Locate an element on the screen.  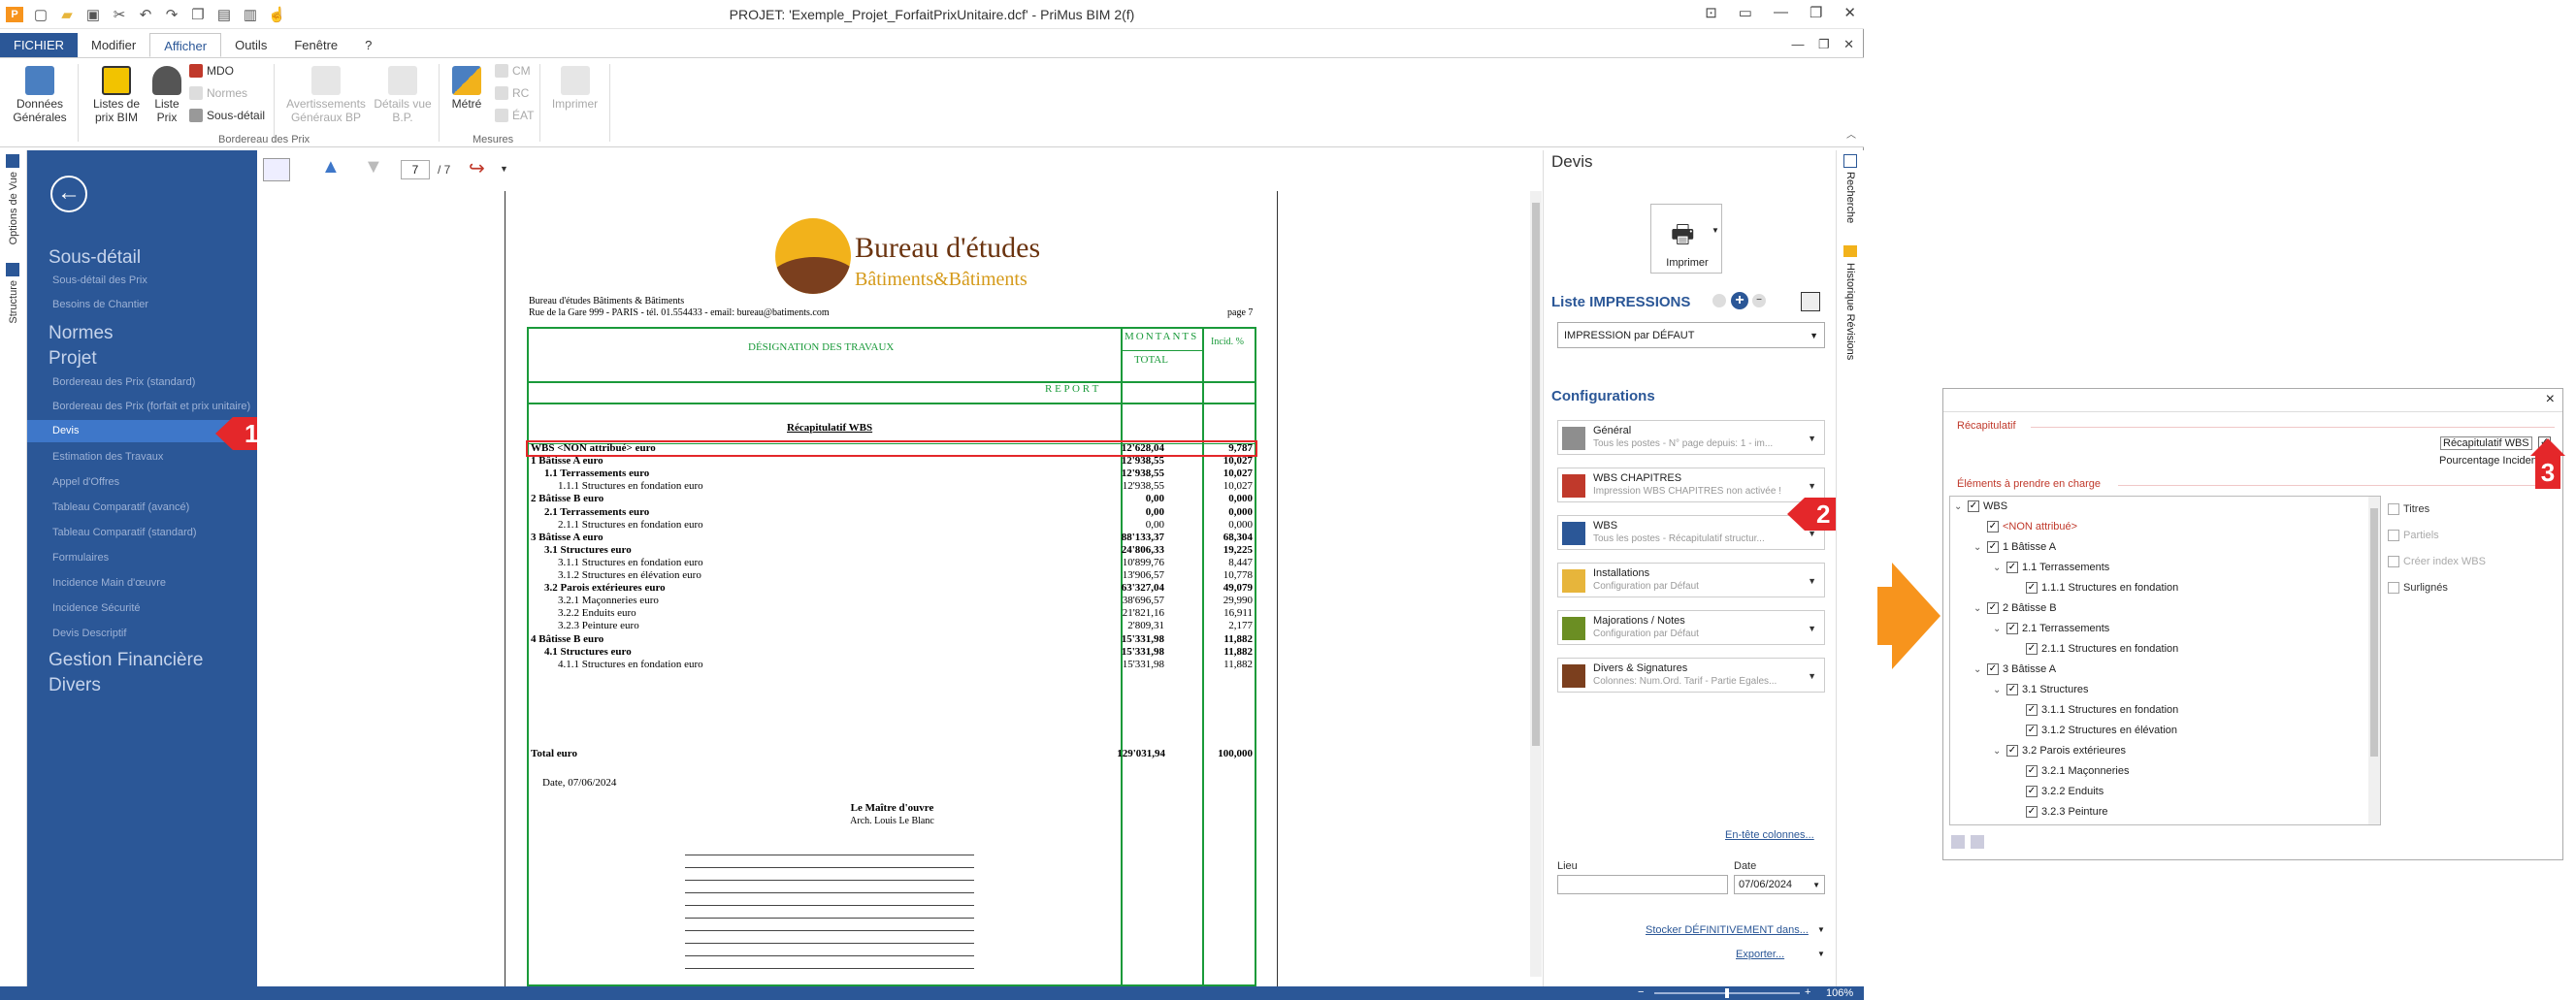
tree-node: ✓ 3.1.2 Structures en élévation is located at coordinates (2094, 730).